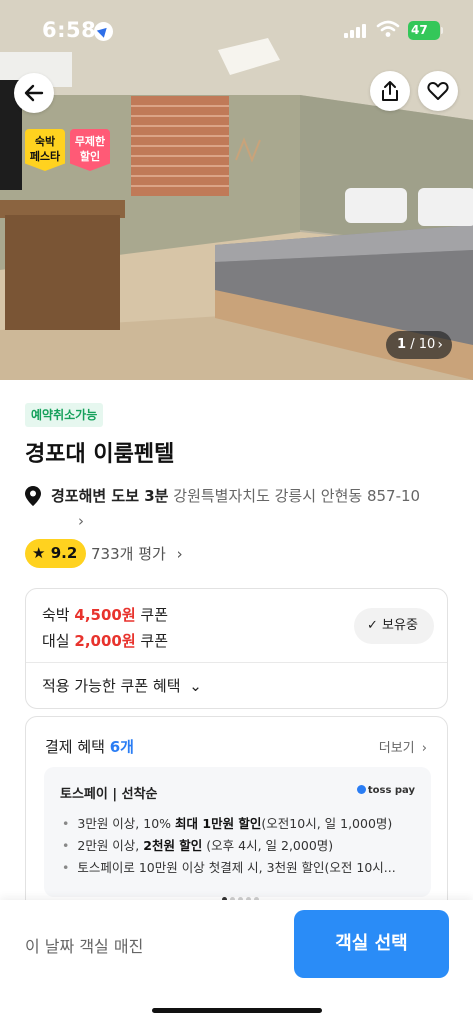 Image resolution: width=473 pixels, height=1024 pixels. Describe the element at coordinates (371, 944) in the screenshot. I see `select-room-button: 객실 선택` at that location.